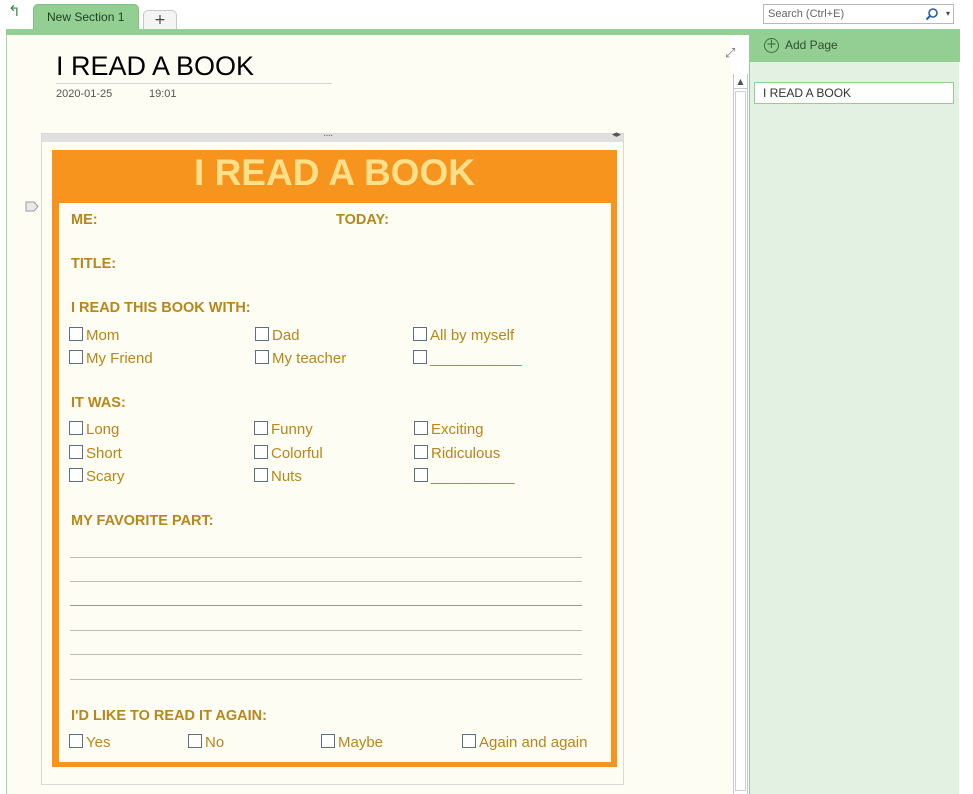  Describe the element at coordinates (206, 743) in the screenshot. I see `option-no: No` at that location.